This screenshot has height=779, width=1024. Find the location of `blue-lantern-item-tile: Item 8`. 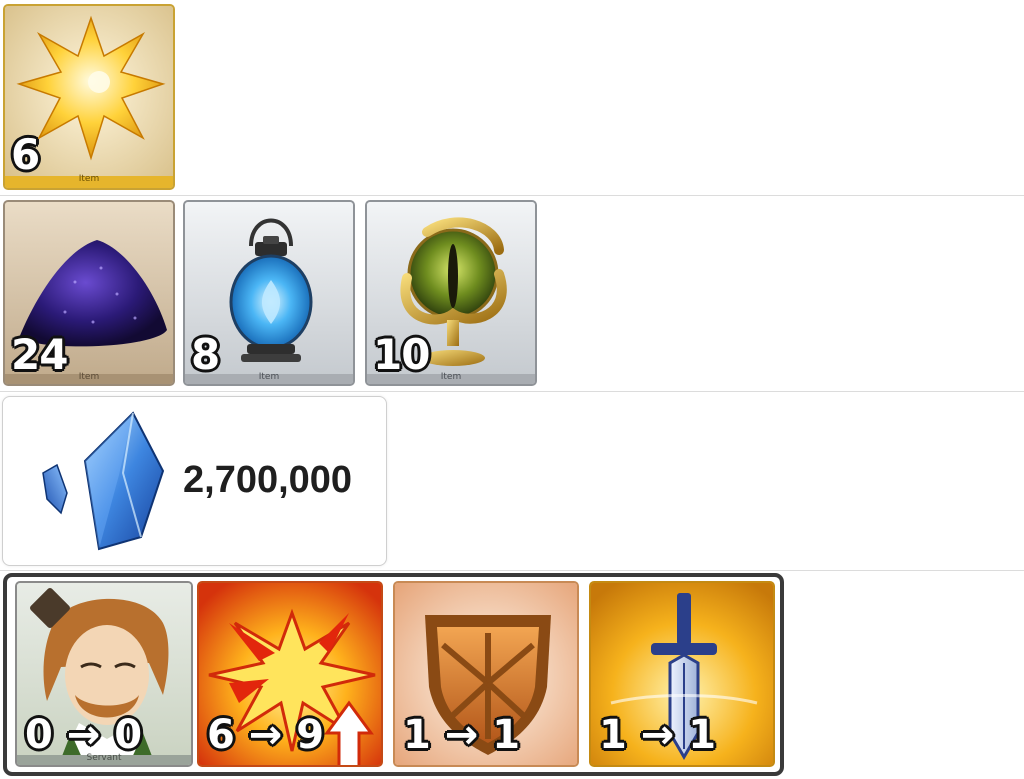

blue-lantern-item-tile: Item 8 is located at coordinates (269, 293).